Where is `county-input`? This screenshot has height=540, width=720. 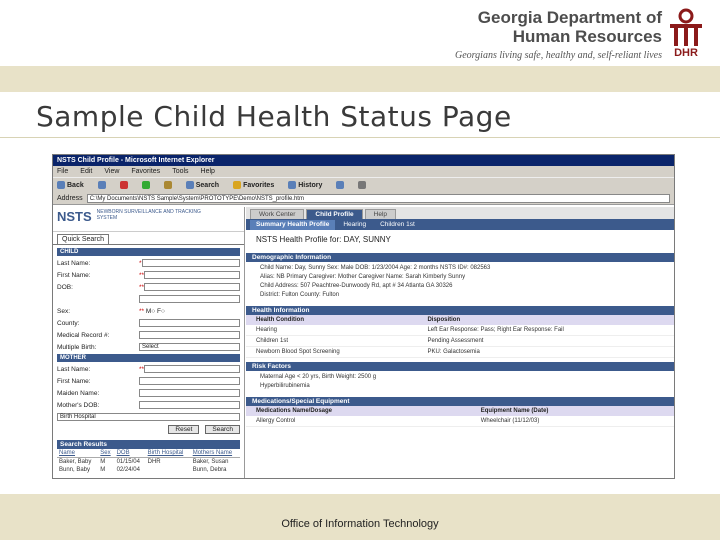
county-input is located at coordinates (189, 323).